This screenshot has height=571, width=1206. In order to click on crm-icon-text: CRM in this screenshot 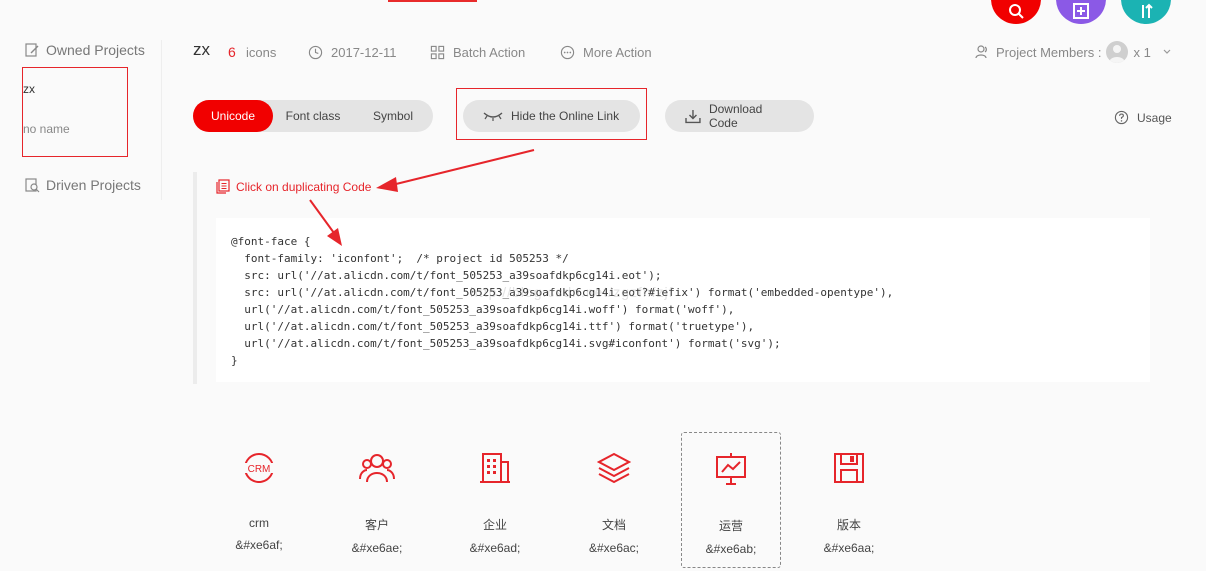, I will do `click(259, 469)`.